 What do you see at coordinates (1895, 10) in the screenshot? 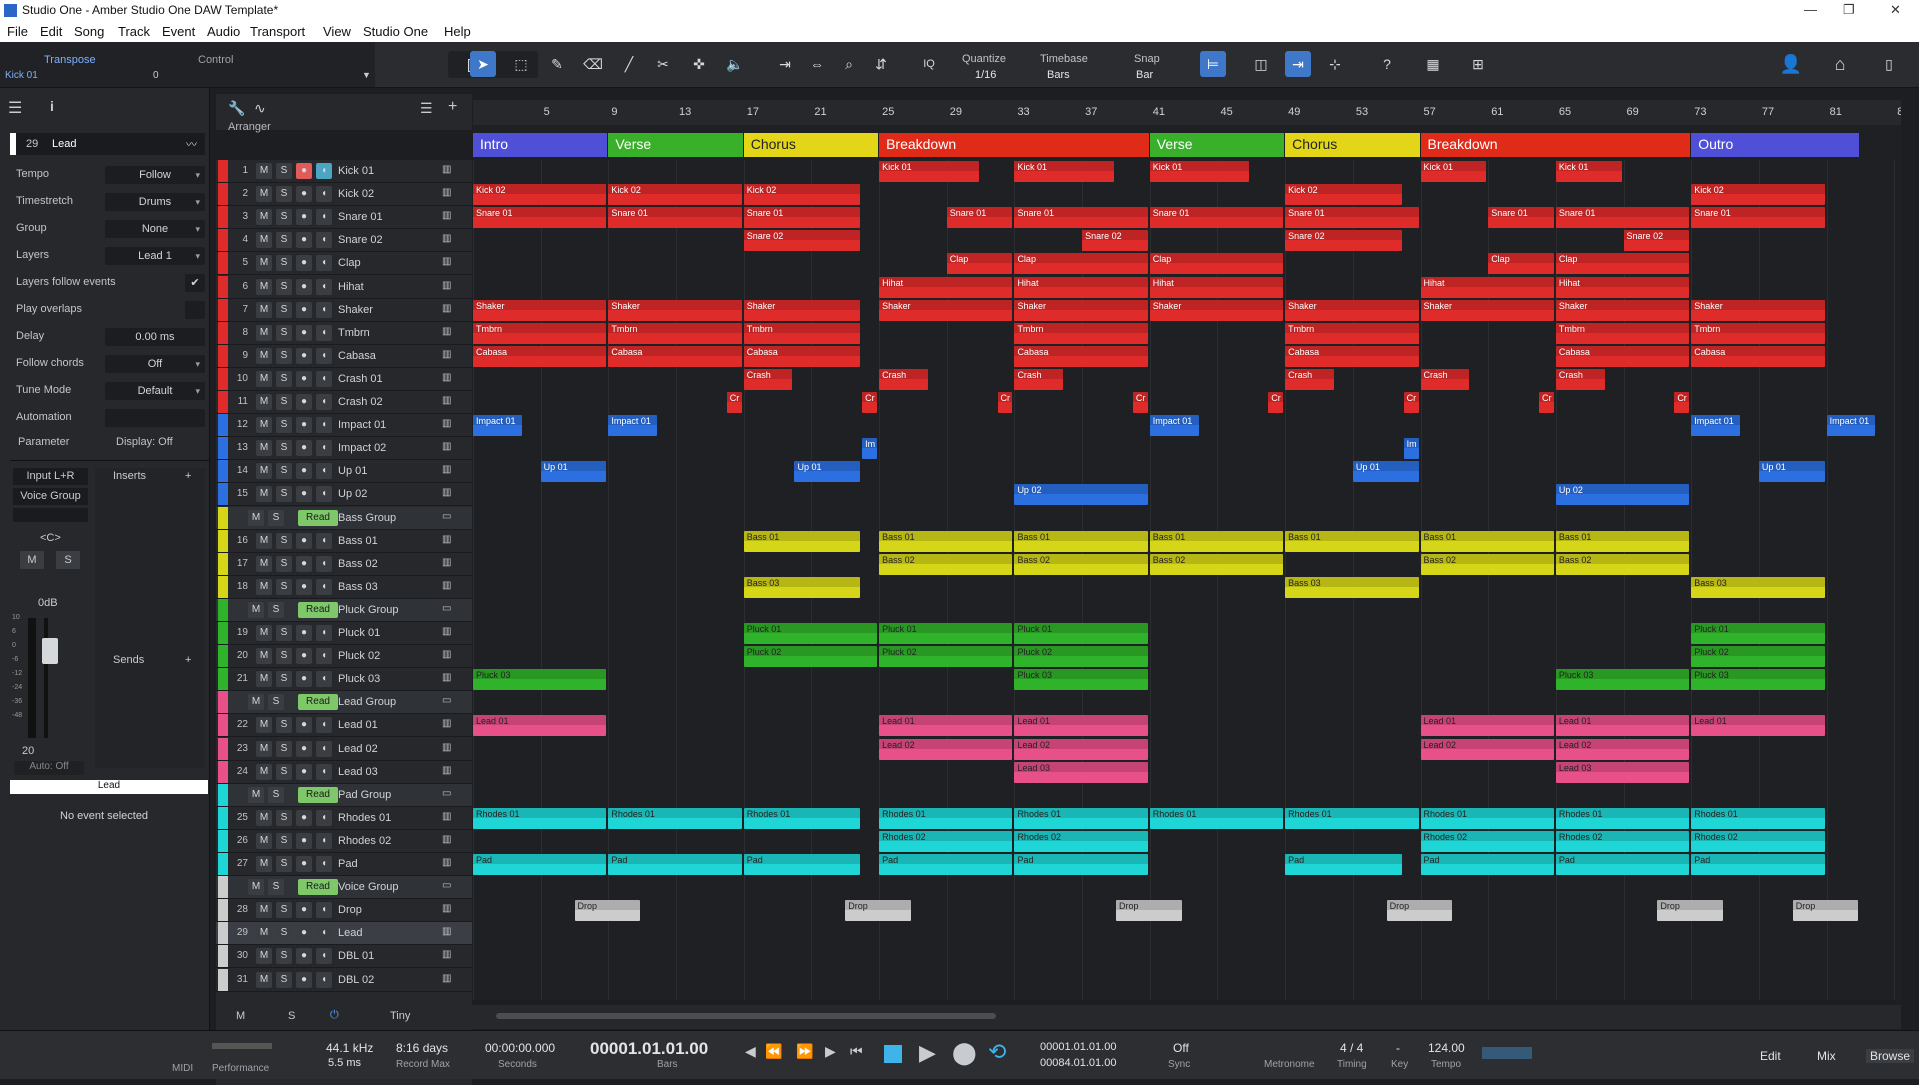
I see `close-icon: ✕` at bounding box center [1895, 10].